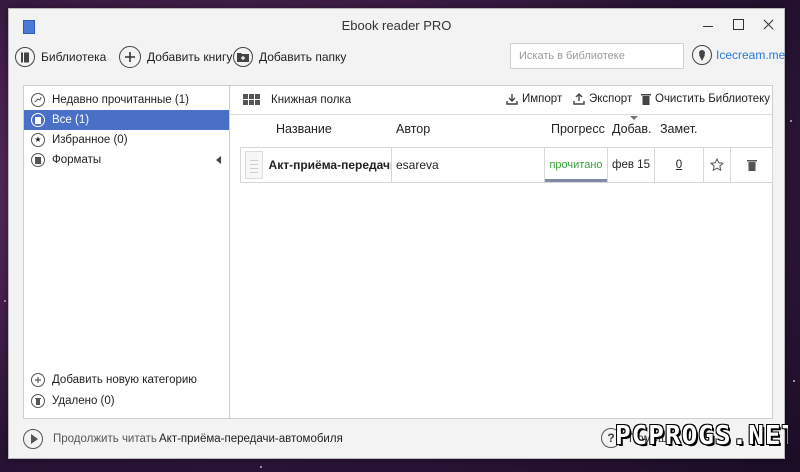 The height and width of the screenshot is (472, 800). What do you see at coordinates (71, 120) in the screenshot?
I see `sidebar-item-label: Все (1)` at bounding box center [71, 120].